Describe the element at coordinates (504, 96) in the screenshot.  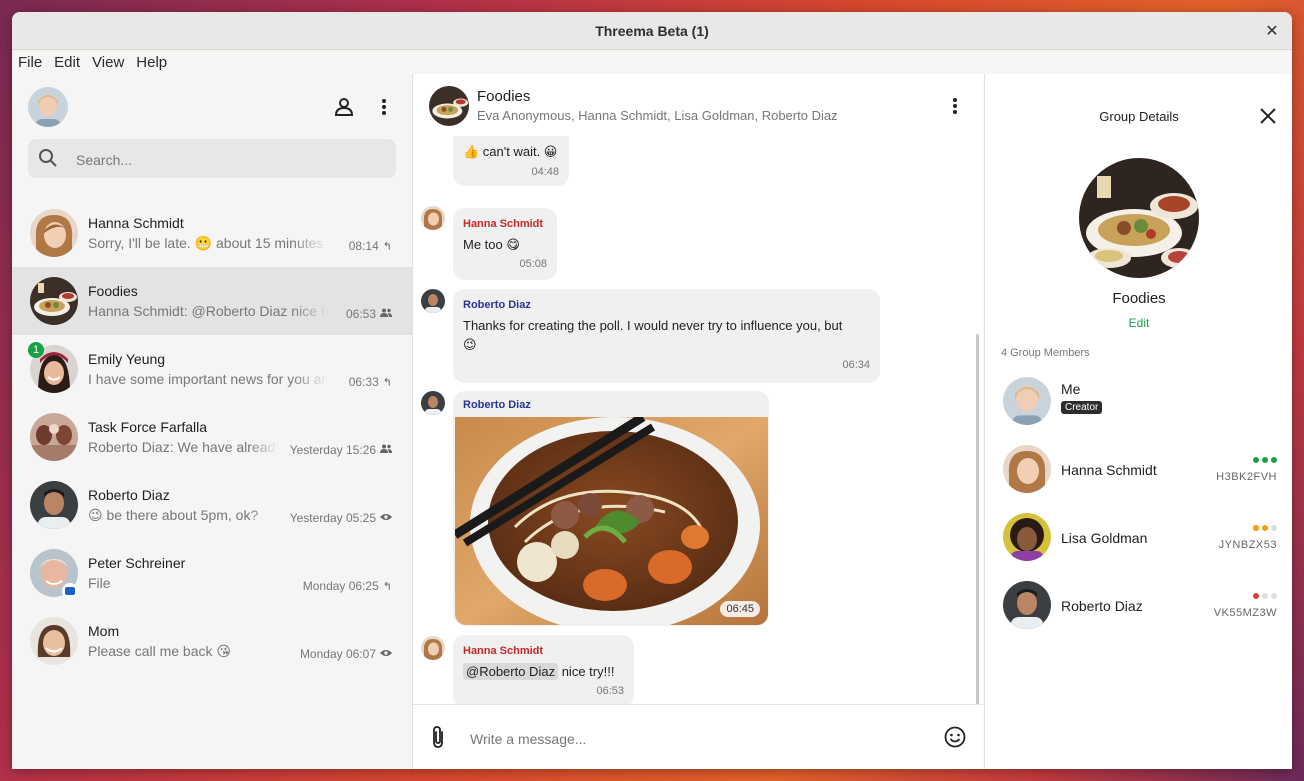
I see `chat-title: Foodies` at that location.